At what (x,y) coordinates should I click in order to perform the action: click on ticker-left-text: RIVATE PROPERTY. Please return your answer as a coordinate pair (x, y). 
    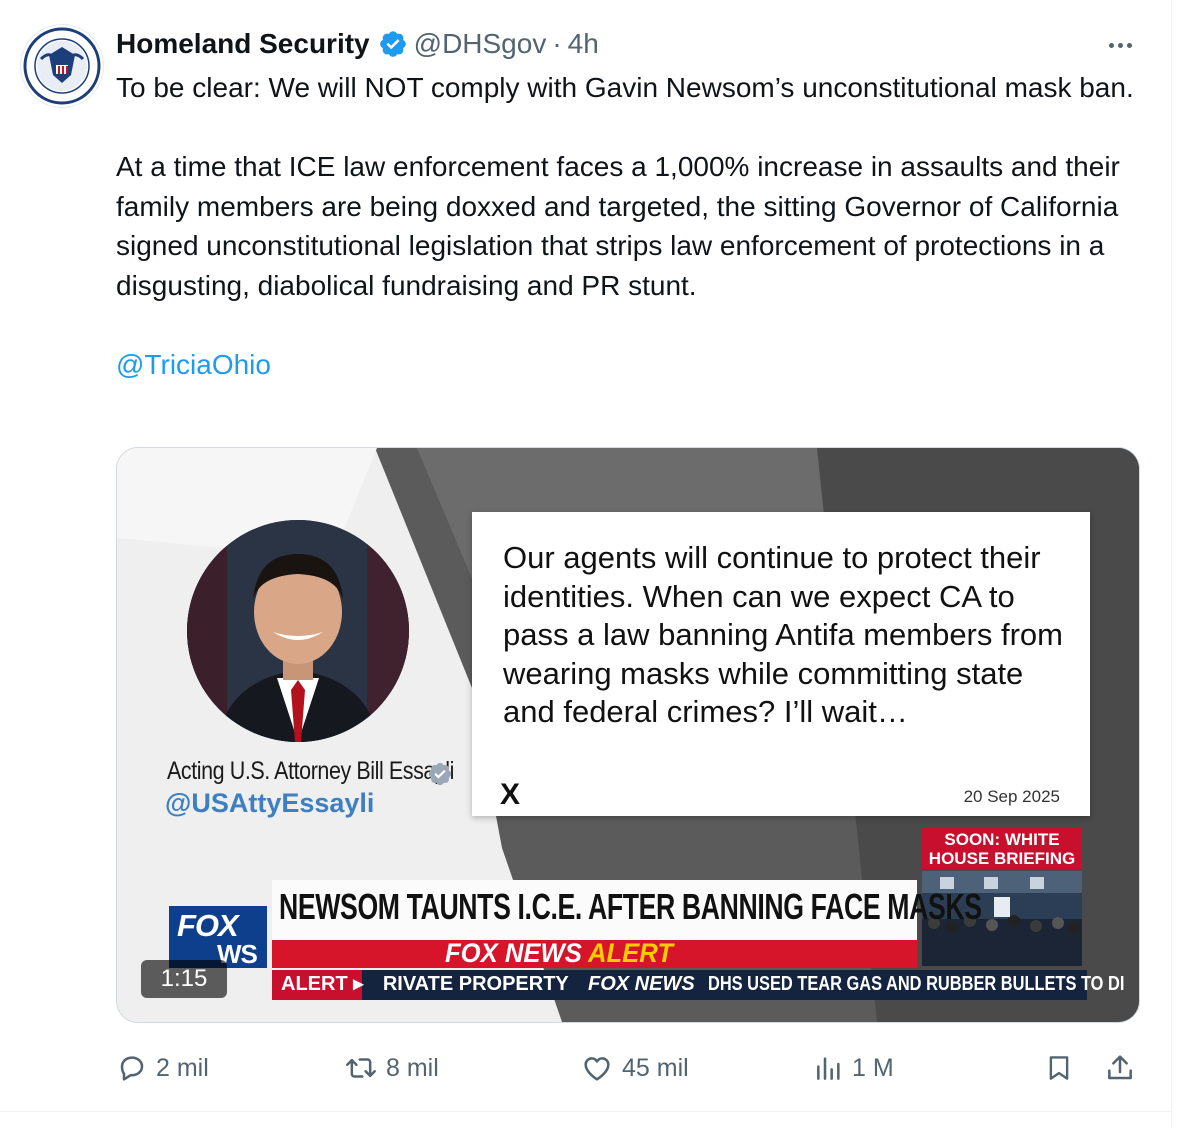
    Looking at the image, I should click on (475, 984).